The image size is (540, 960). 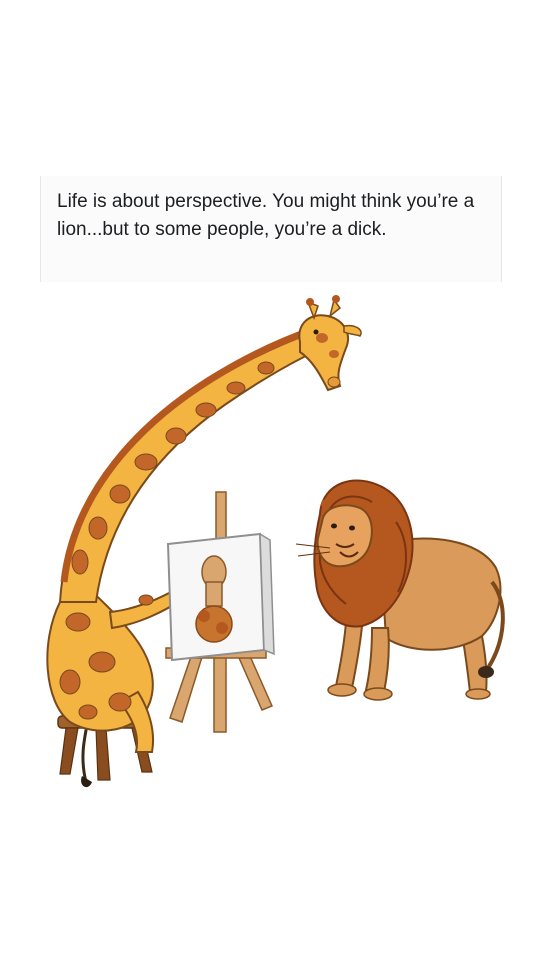 What do you see at coordinates (330, 343) in the screenshot?
I see `giraffe-head` at bounding box center [330, 343].